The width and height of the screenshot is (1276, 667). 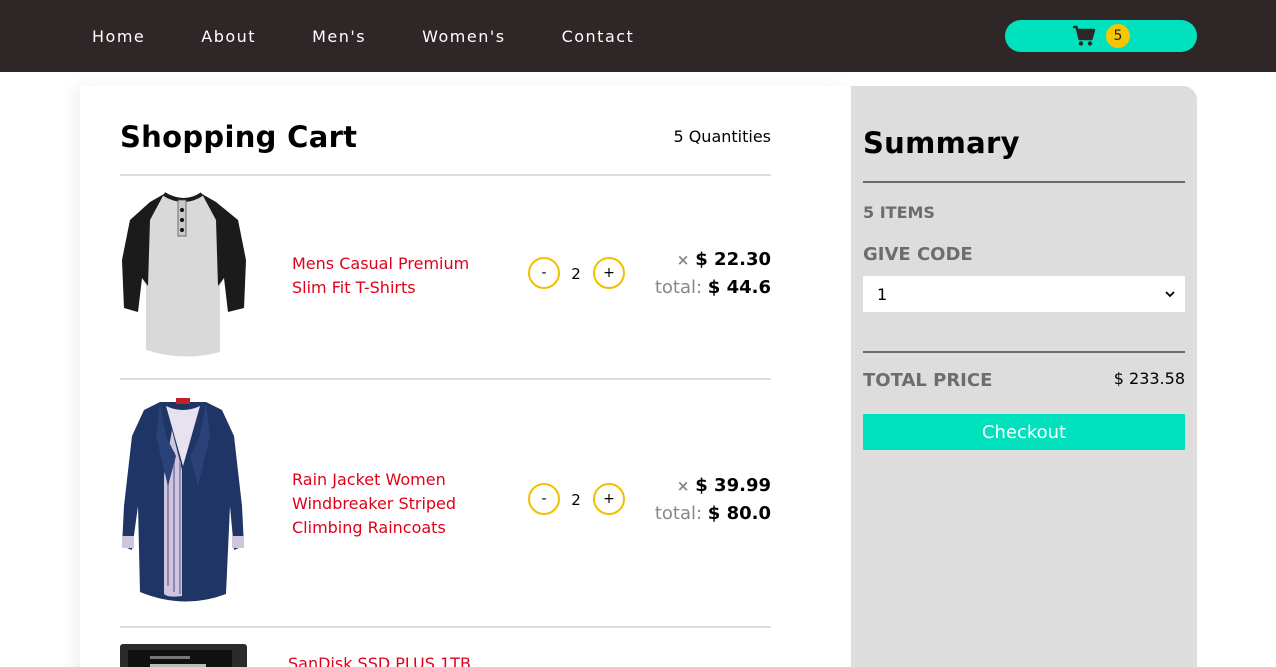 I want to click on give-code-select: 1, so click(x=1024, y=294).